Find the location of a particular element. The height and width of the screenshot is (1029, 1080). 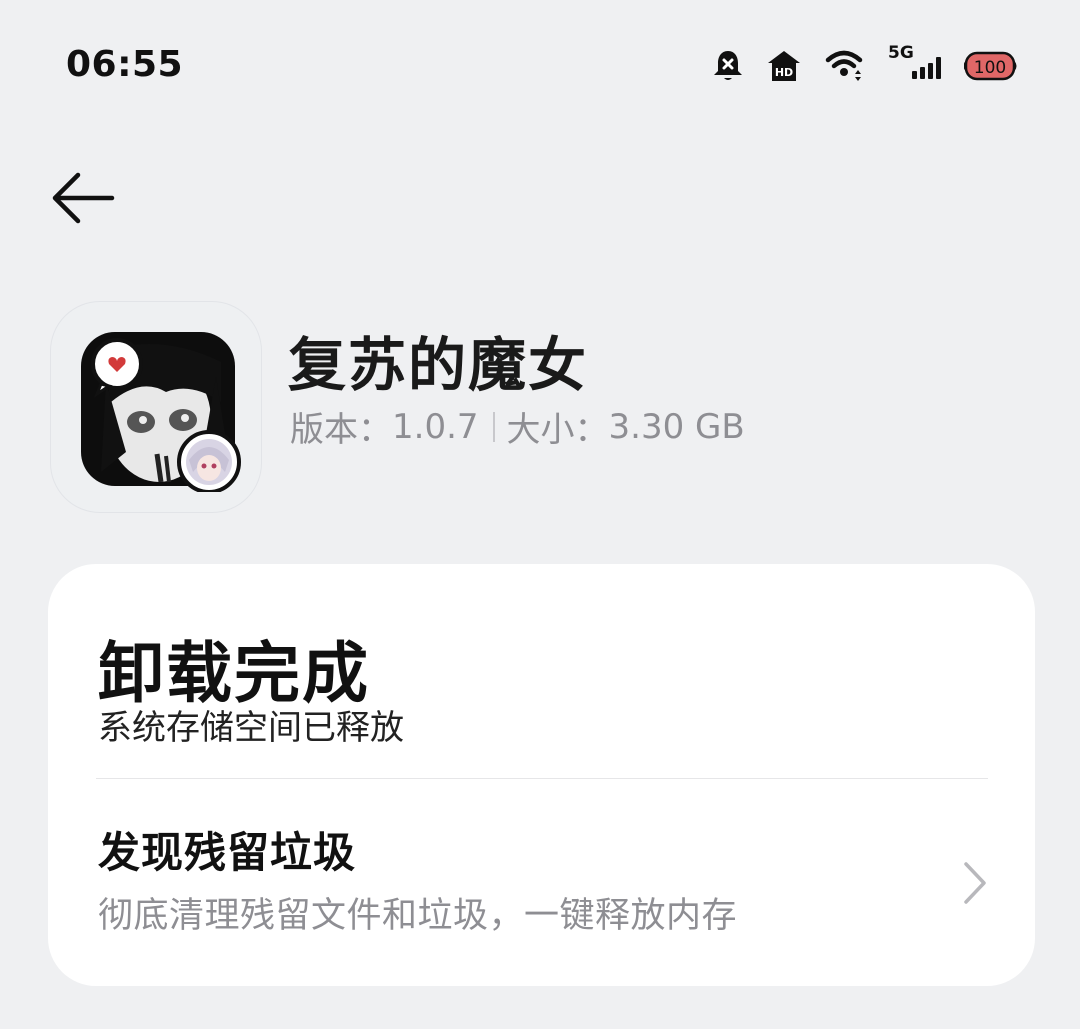

battery-icon: 100 is located at coordinates (991, 66).